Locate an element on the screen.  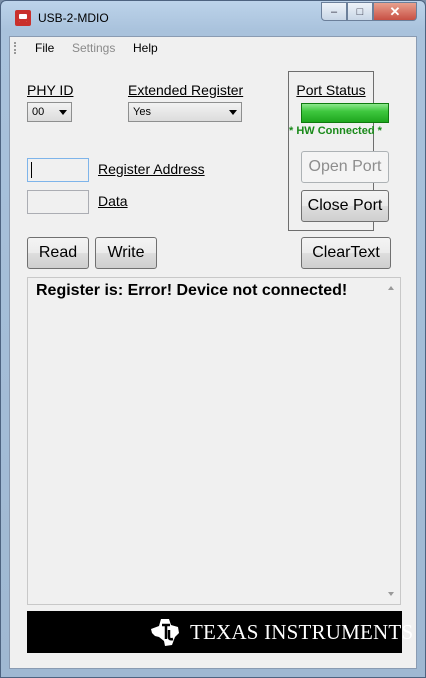
window-title: USB-2-MDIO is located at coordinates (73, 18).